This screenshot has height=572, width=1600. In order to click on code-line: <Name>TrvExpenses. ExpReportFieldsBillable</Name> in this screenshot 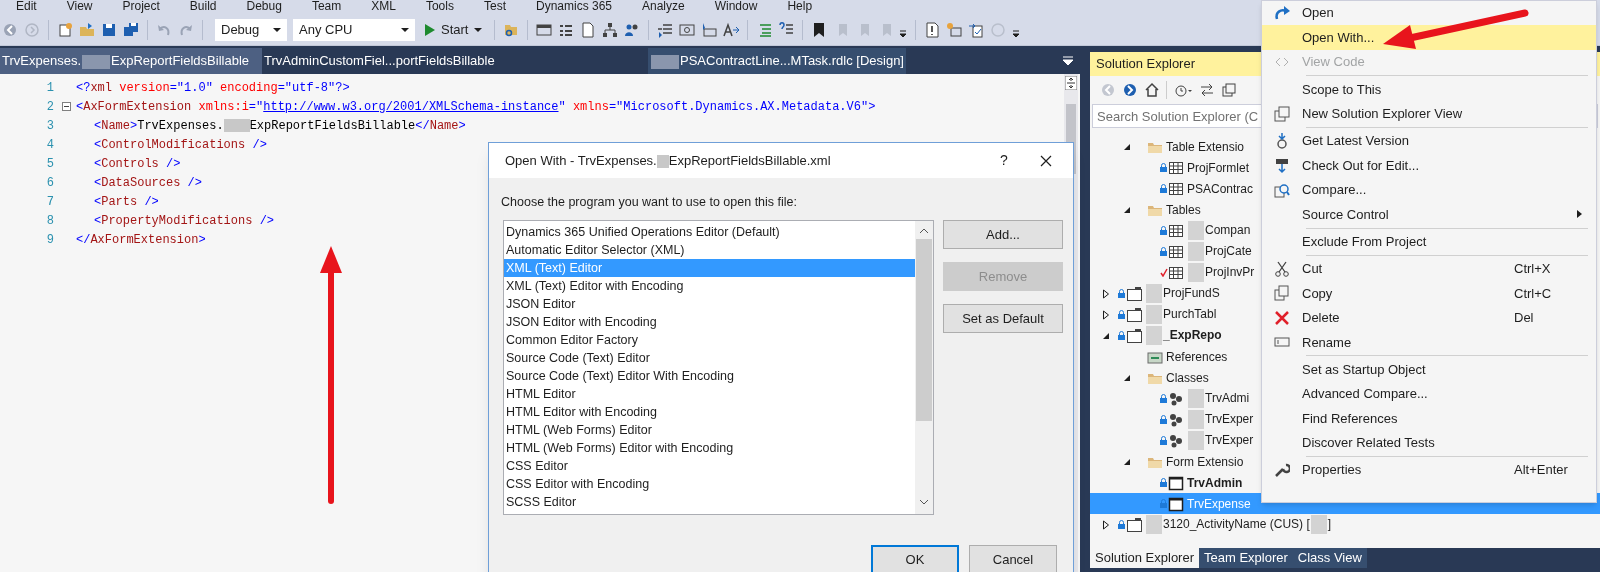, I will do `click(279, 126)`.